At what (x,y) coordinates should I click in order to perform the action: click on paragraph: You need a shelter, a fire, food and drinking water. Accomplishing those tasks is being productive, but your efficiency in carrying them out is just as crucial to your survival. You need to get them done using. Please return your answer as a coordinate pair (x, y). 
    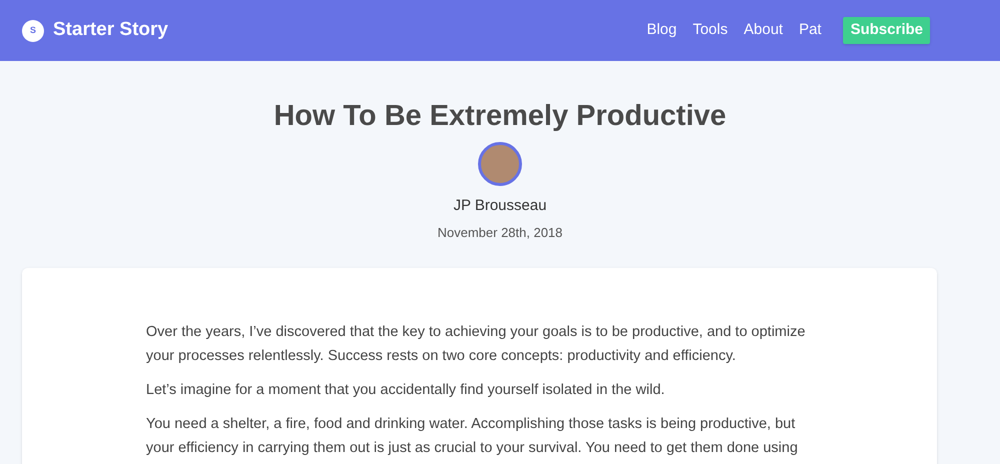
    Looking at the image, I should click on (472, 436).